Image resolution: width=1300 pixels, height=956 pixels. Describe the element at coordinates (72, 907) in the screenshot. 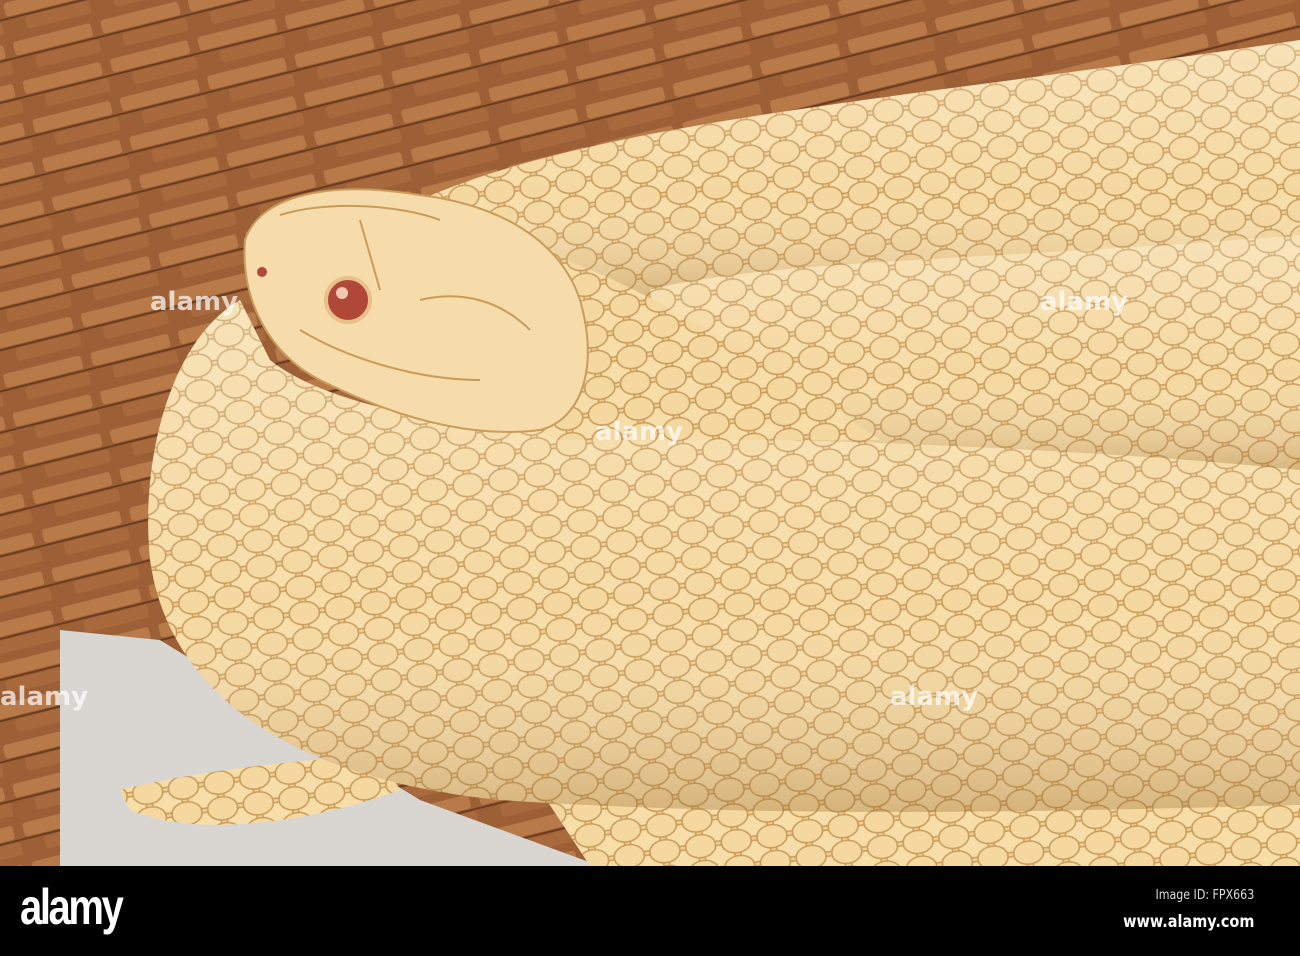

I see `alamy-logo: alamy` at that location.